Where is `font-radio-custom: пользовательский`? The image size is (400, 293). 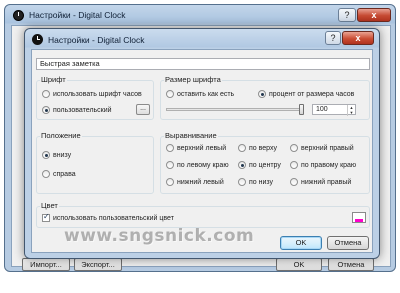 font-radio-custom: пользовательский is located at coordinates (77, 110).